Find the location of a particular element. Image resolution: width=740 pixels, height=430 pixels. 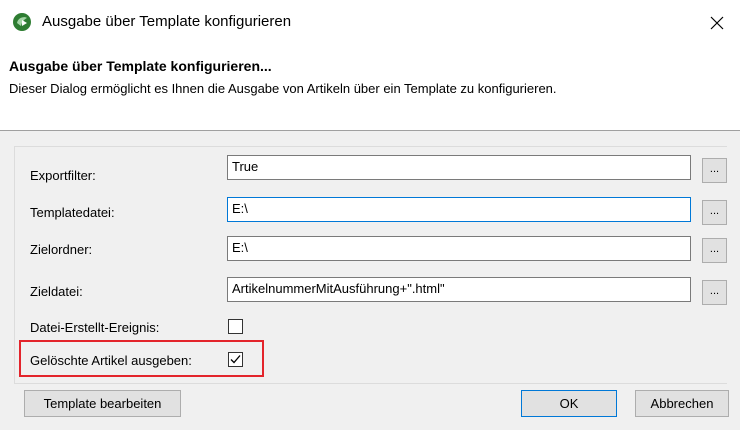

ok-button: OK is located at coordinates (569, 403).